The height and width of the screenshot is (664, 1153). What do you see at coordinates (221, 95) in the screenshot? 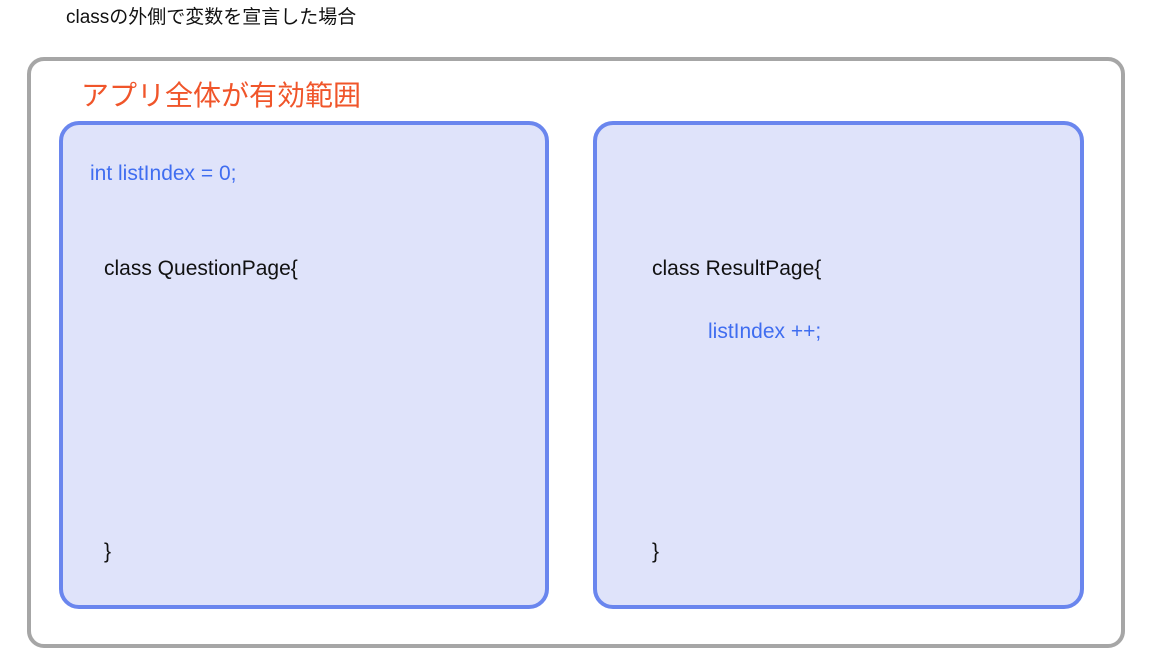
I see `app-scope-label: アプリ全体が有効範囲` at bounding box center [221, 95].